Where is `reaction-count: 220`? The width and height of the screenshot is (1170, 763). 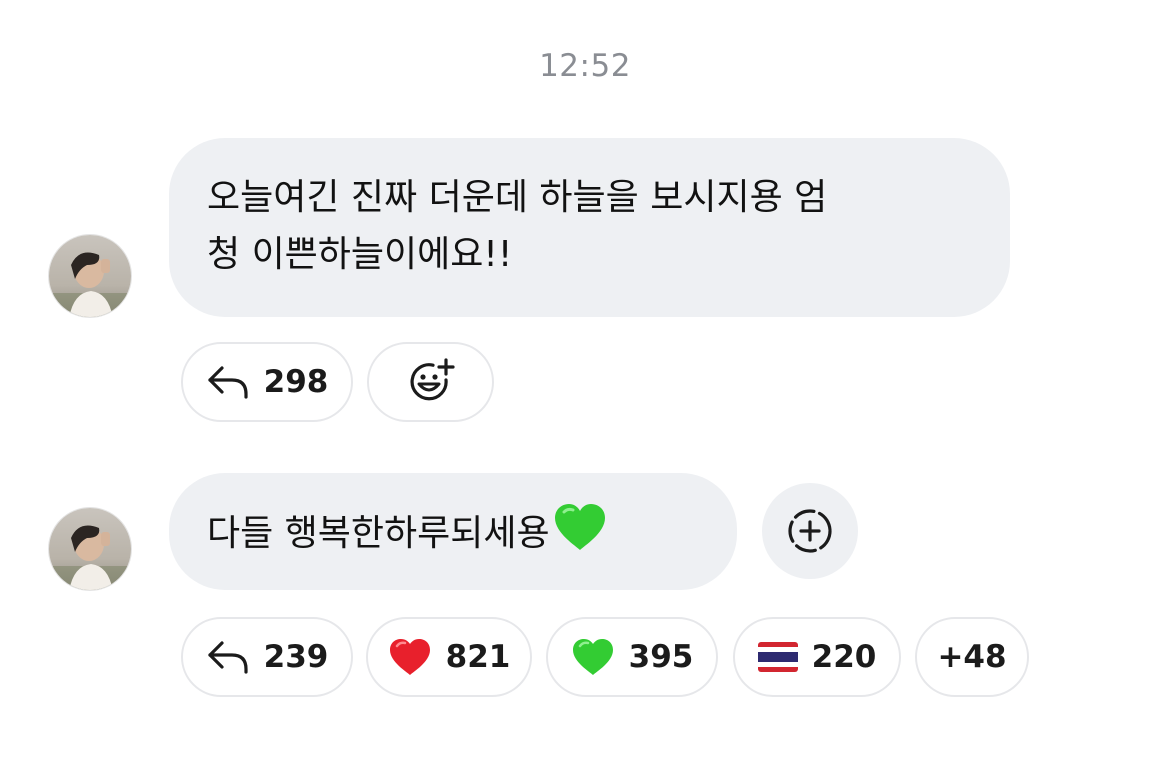
reaction-count: 220 is located at coordinates (844, 656).